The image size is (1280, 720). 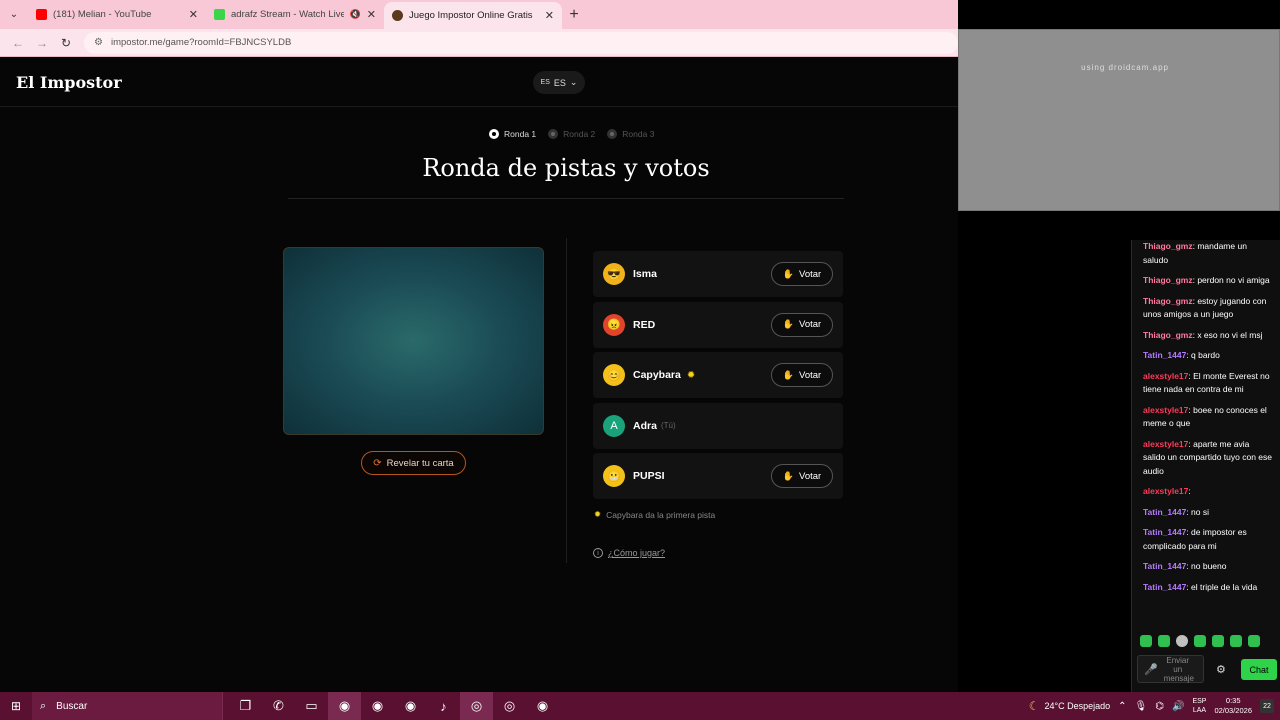 I want to click on reveal-card-button: ⟳ Revelar tu carta, so click(x=413, y=463).